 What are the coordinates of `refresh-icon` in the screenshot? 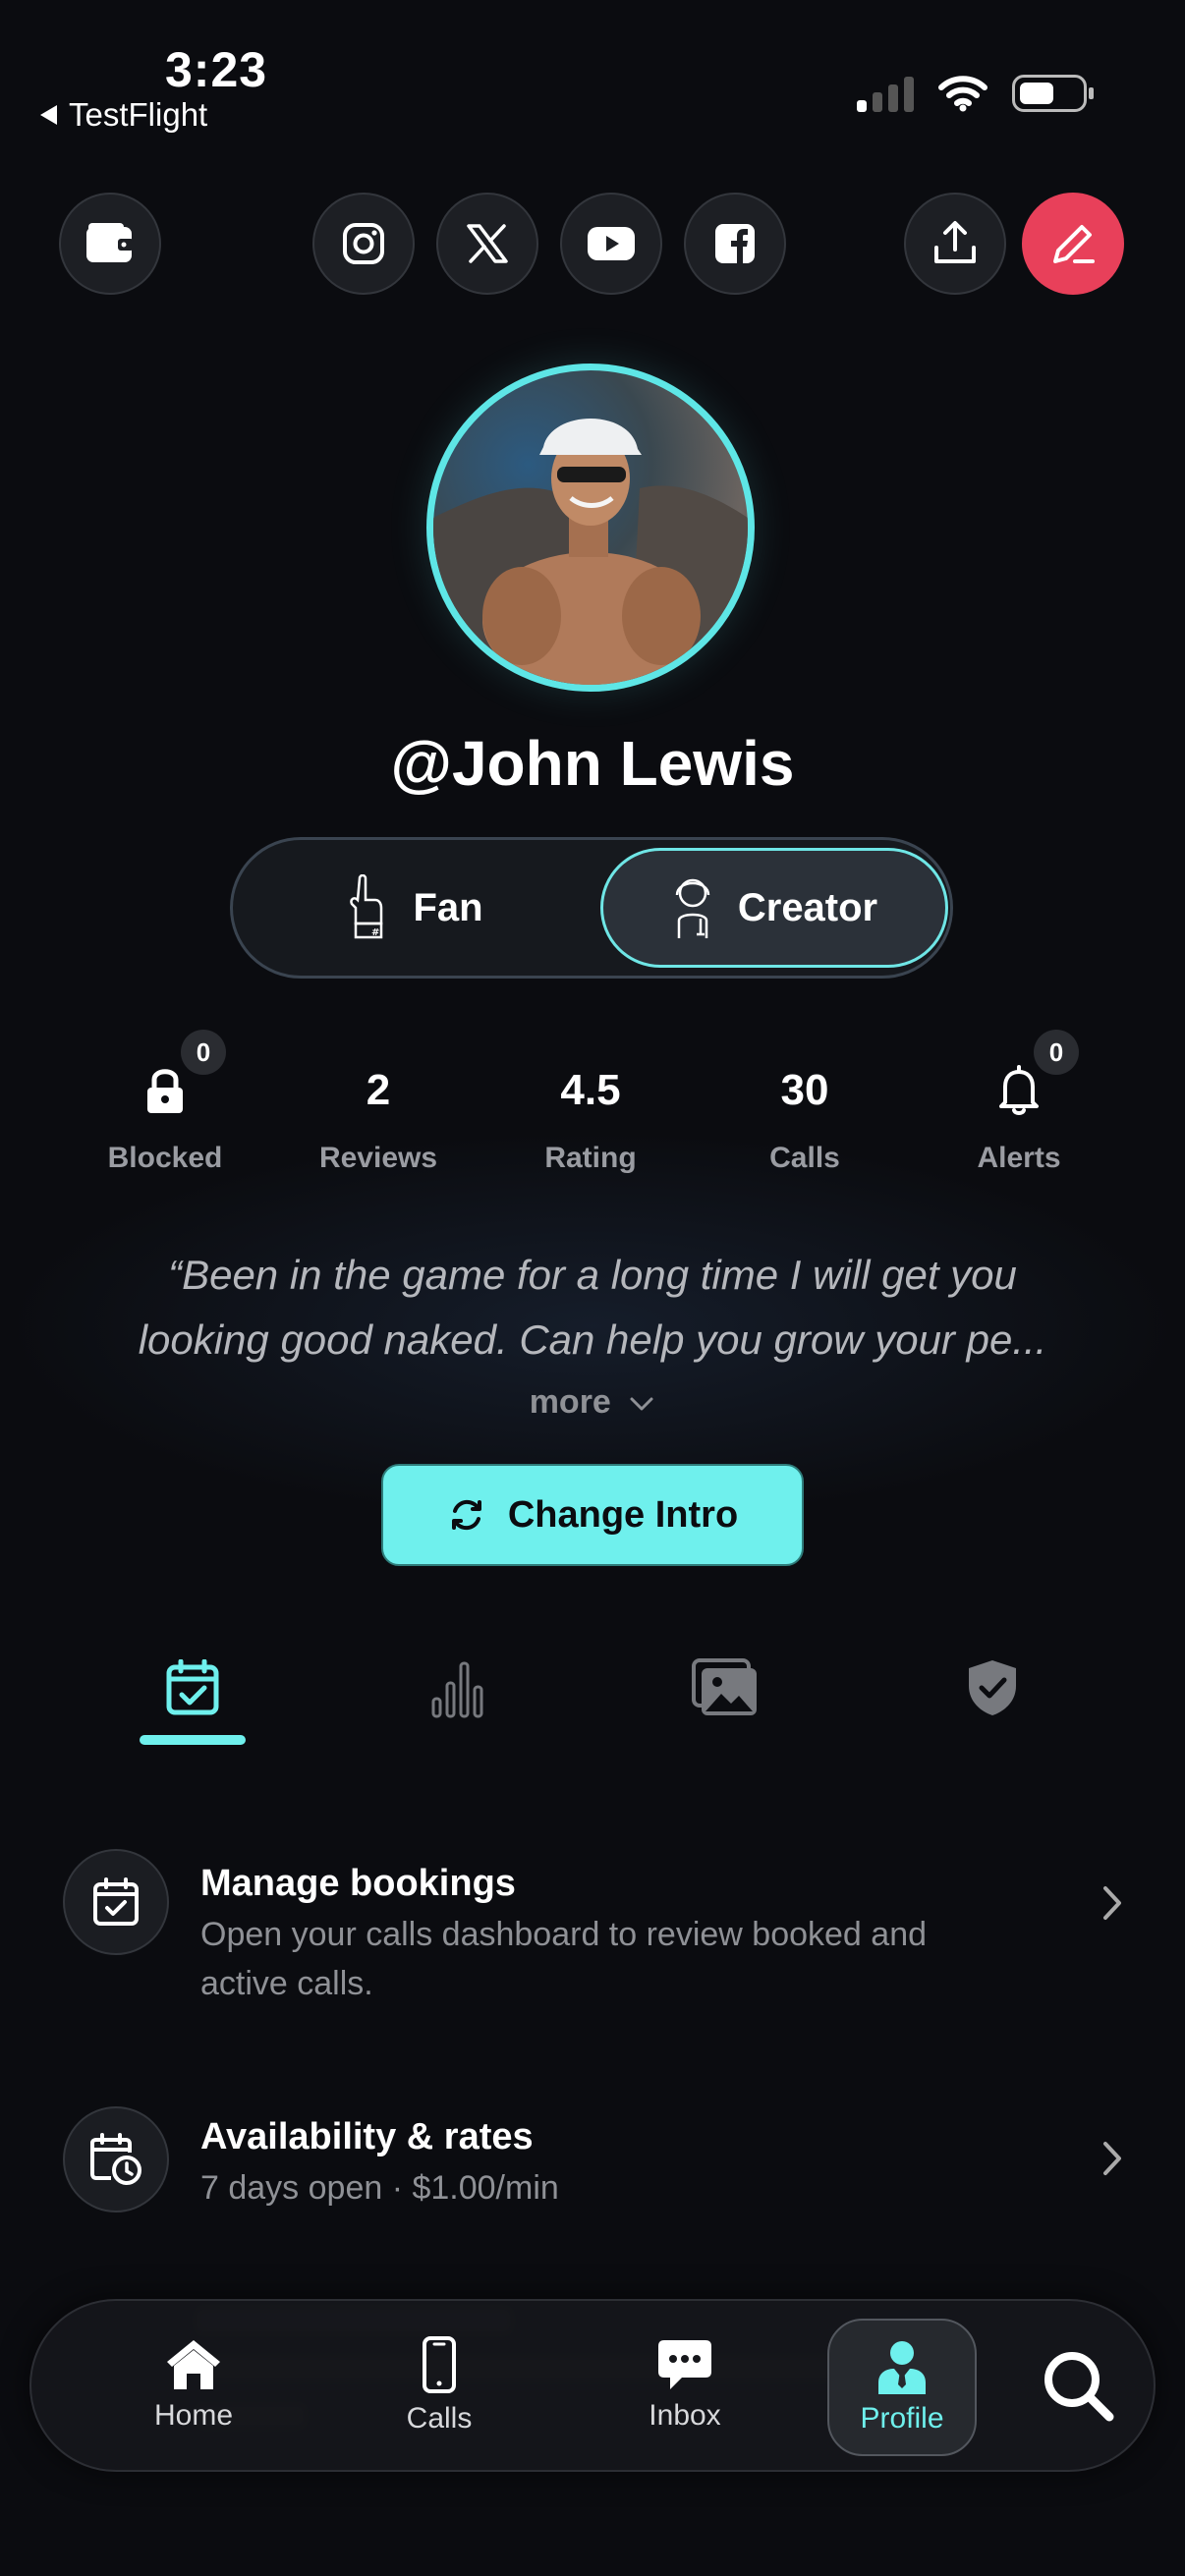 It's located at (466, 1515).